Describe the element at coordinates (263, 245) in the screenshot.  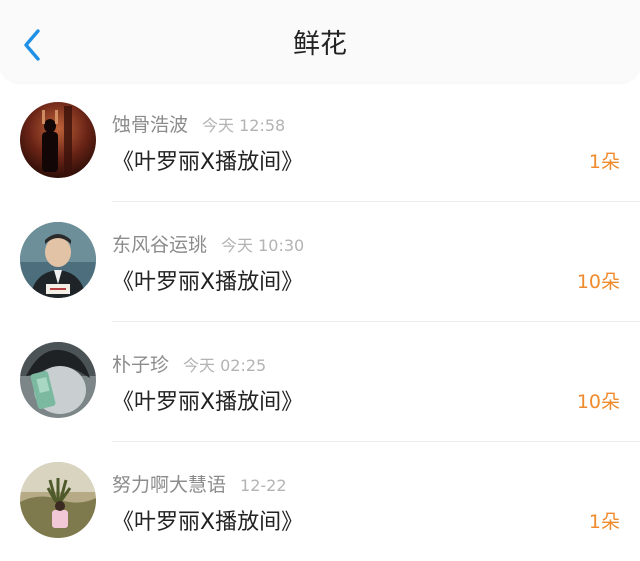
I see `timestamp: 今天 10:30` at that location.